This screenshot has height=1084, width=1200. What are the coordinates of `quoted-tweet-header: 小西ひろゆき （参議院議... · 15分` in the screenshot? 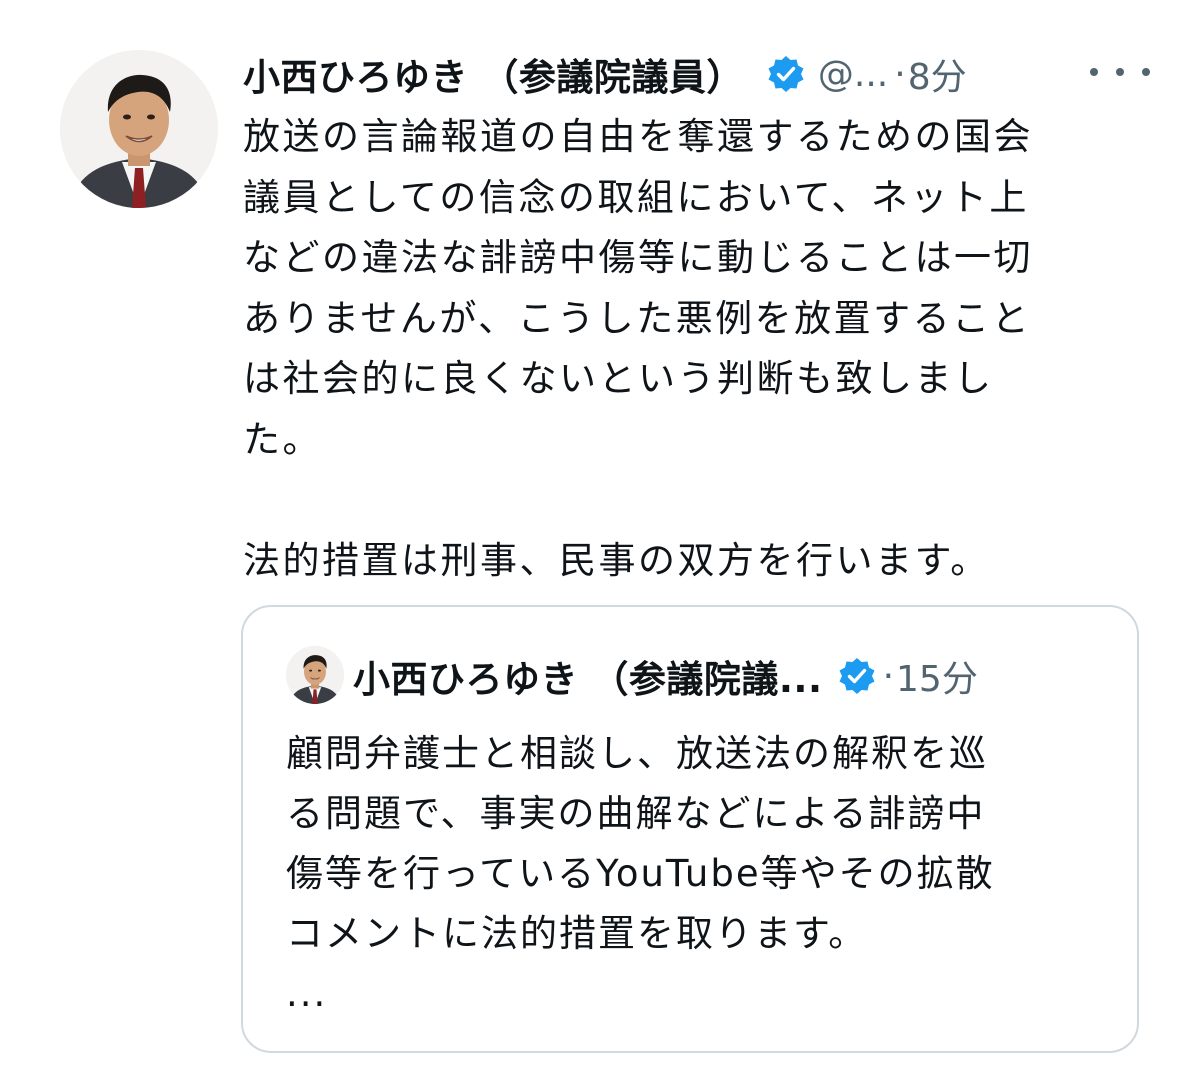 It's located at (665, 676).